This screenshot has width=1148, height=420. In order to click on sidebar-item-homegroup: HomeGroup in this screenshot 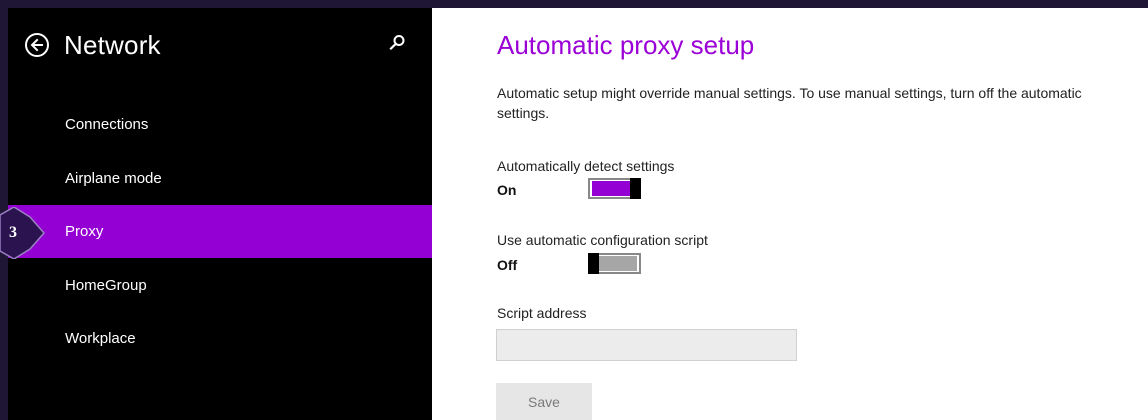, I will do `click(220, 285)`.